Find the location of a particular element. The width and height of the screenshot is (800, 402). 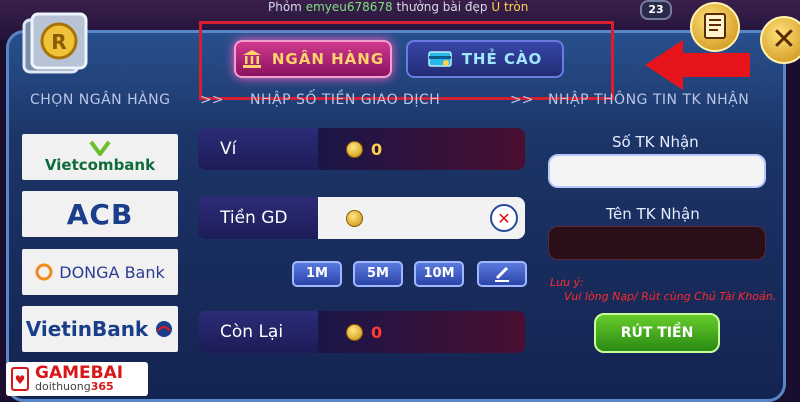

news-ticker: Phỏm emyeu678678 thưởng bài đẹp Ù tròn is located at coordinates (398, 7).